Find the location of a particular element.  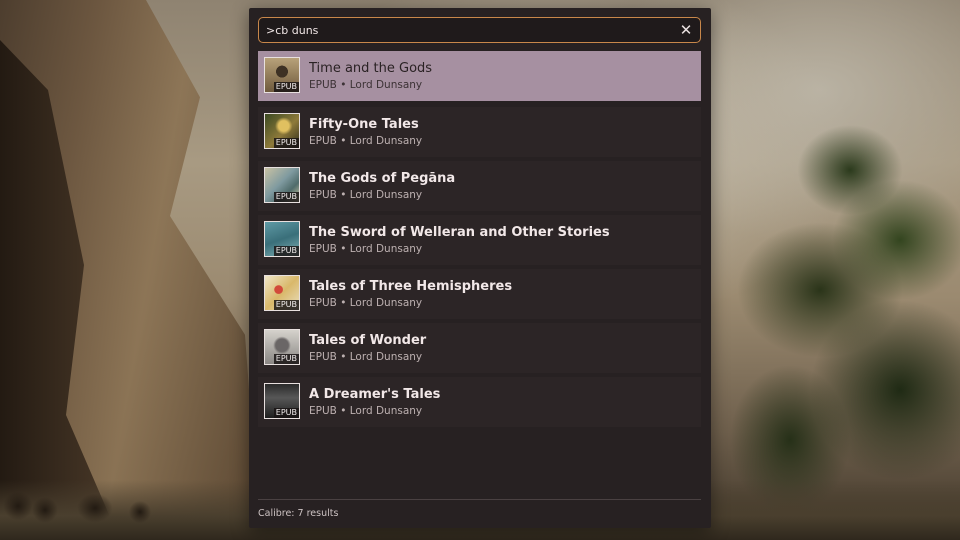

search-box: ✕ is located at coordinates (479, 30).